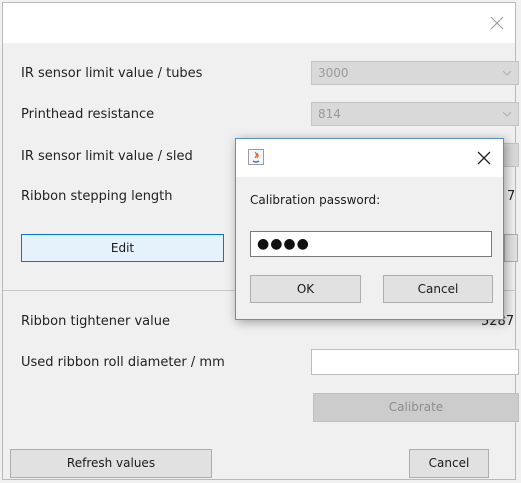  I want to click on roll-diameter-input, so click(415, 362).